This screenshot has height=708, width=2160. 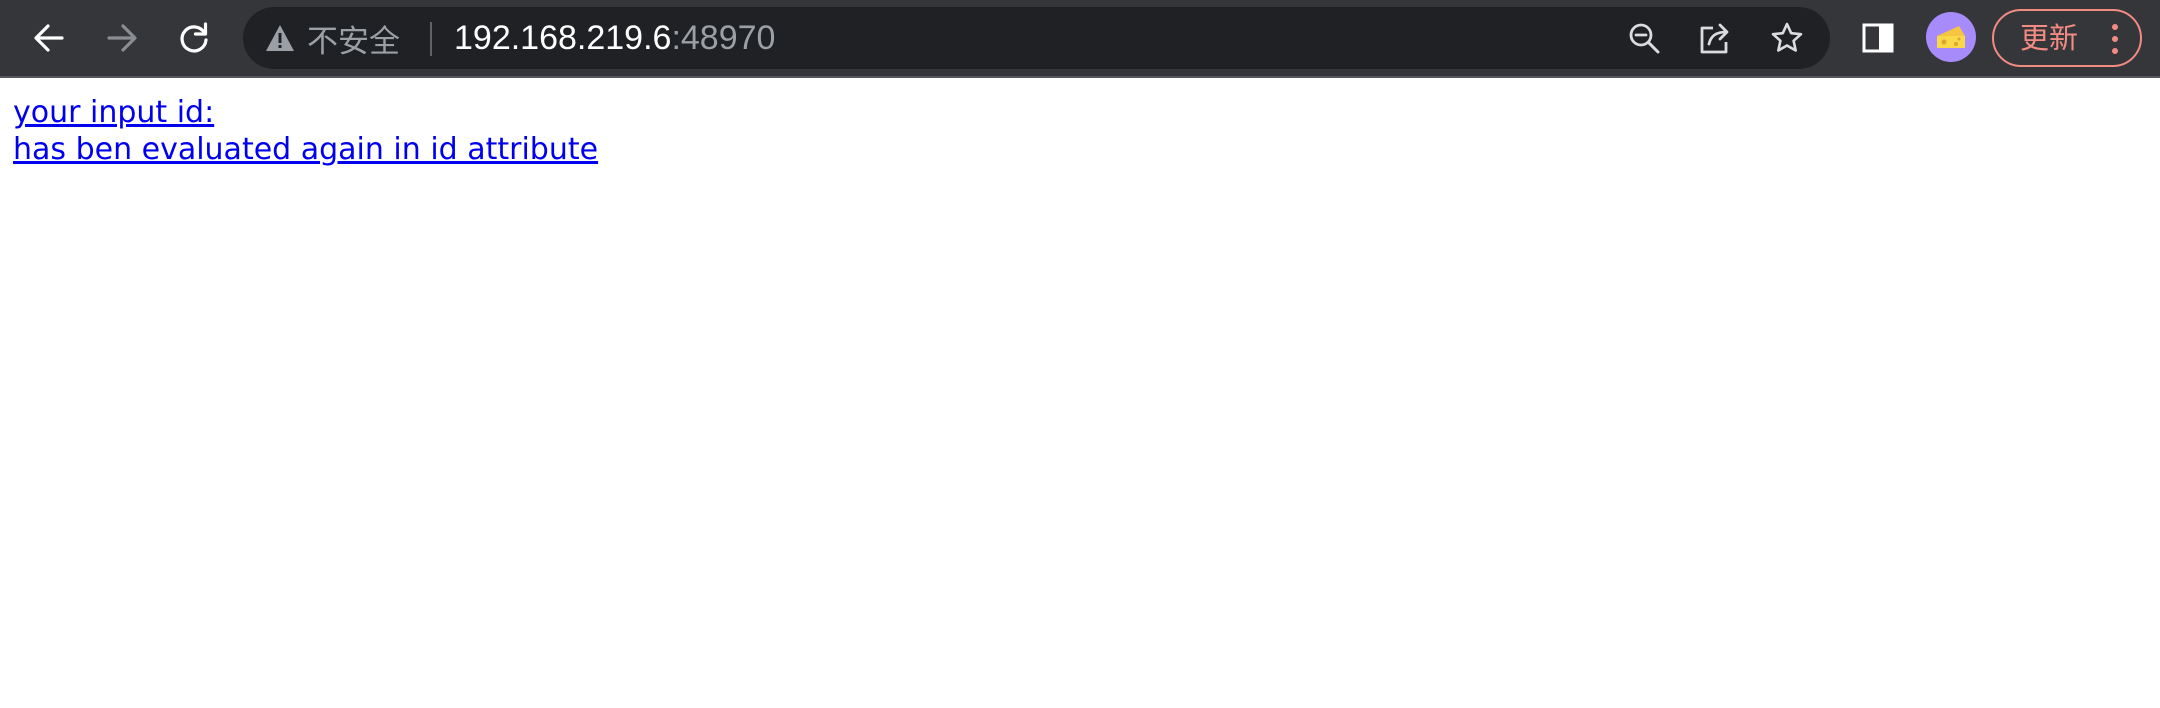 I want to click on security-label: 不安全, so click(x=353, y=41).